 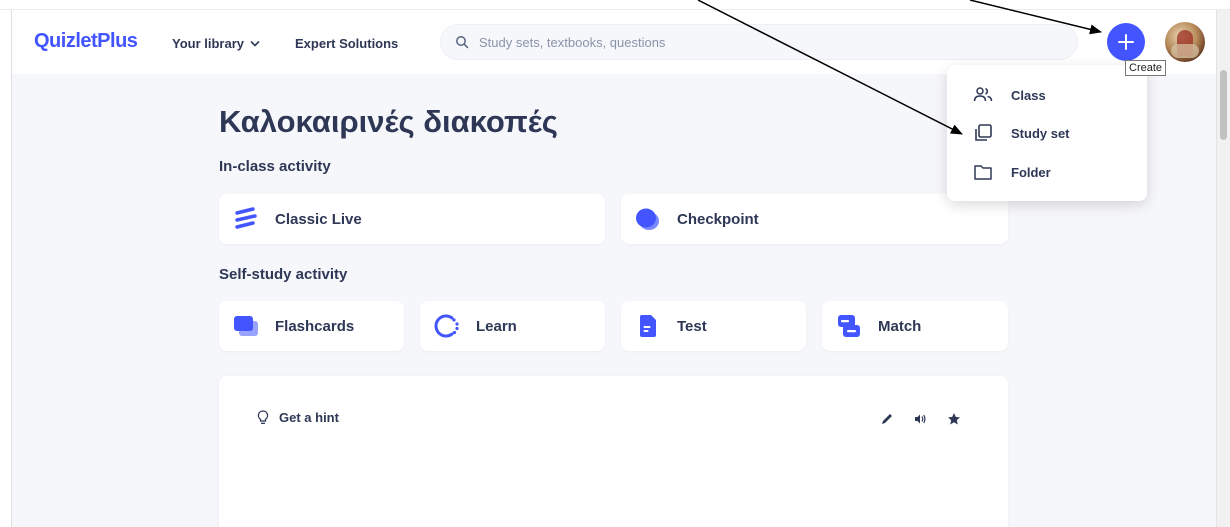 What do you see at coordinates (1185, 42) in the screenshot?
I see `user-avatar` at bounding box center [1185, 42].